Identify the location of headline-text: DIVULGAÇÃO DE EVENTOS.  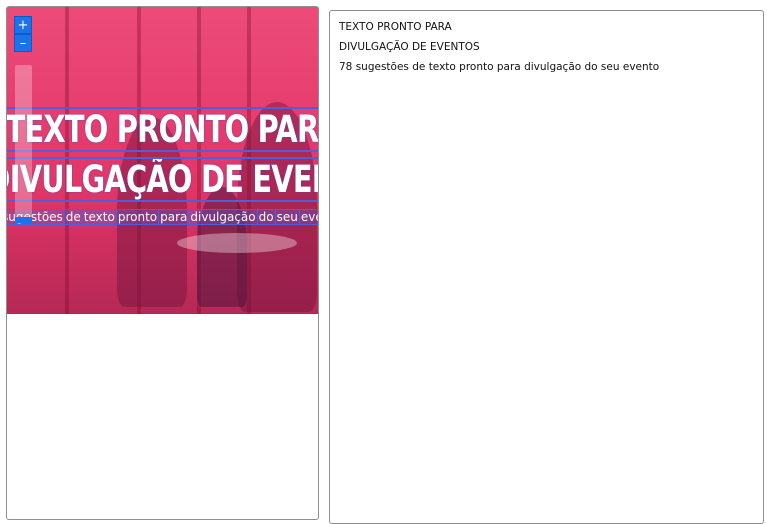
(162, 179).